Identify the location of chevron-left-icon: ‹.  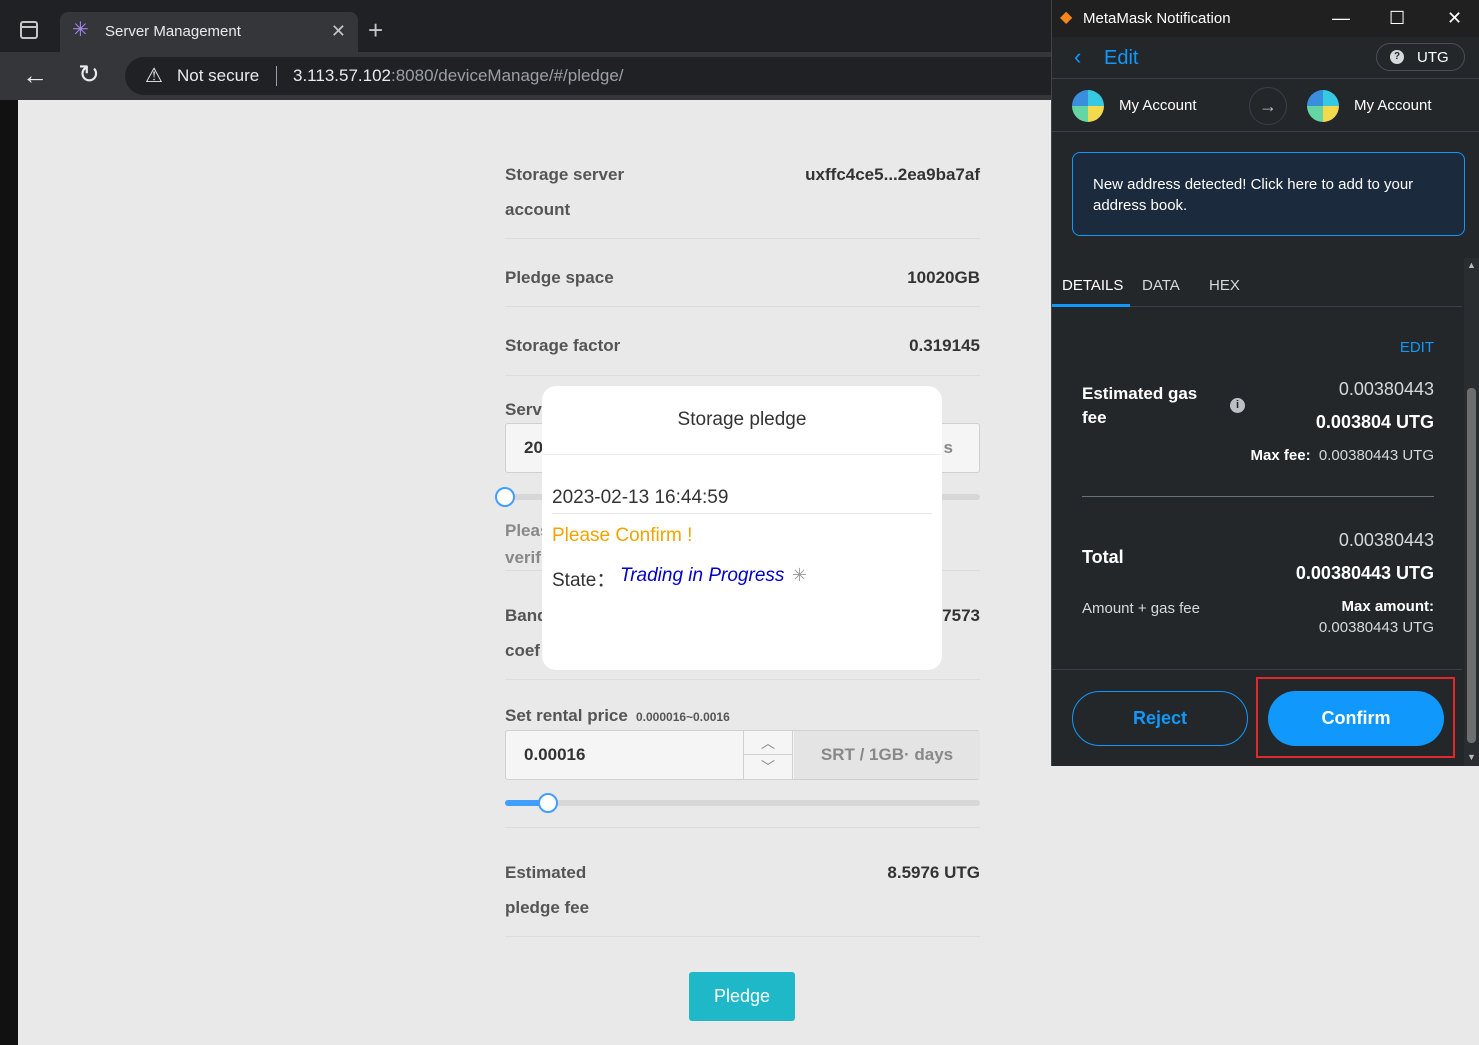
(1077, 57).